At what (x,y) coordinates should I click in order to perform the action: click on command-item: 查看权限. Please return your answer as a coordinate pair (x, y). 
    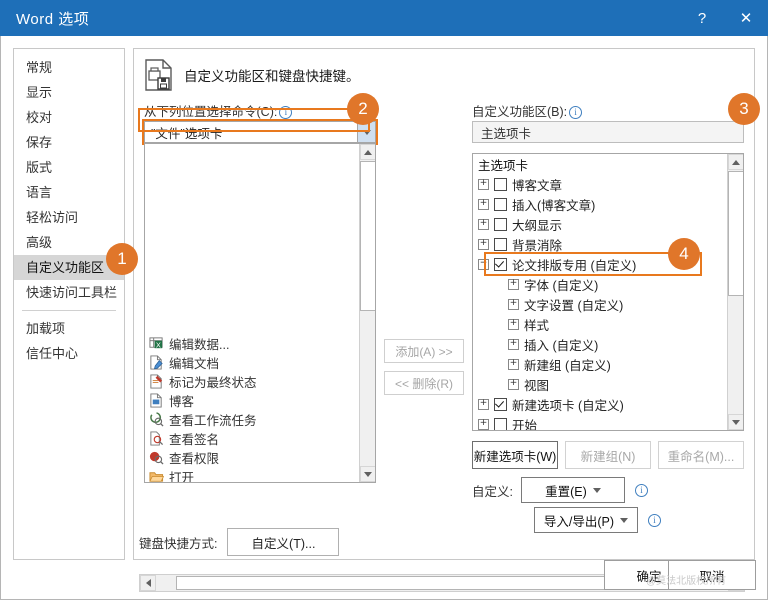
    Looking at the image, I should click on (252, 457).